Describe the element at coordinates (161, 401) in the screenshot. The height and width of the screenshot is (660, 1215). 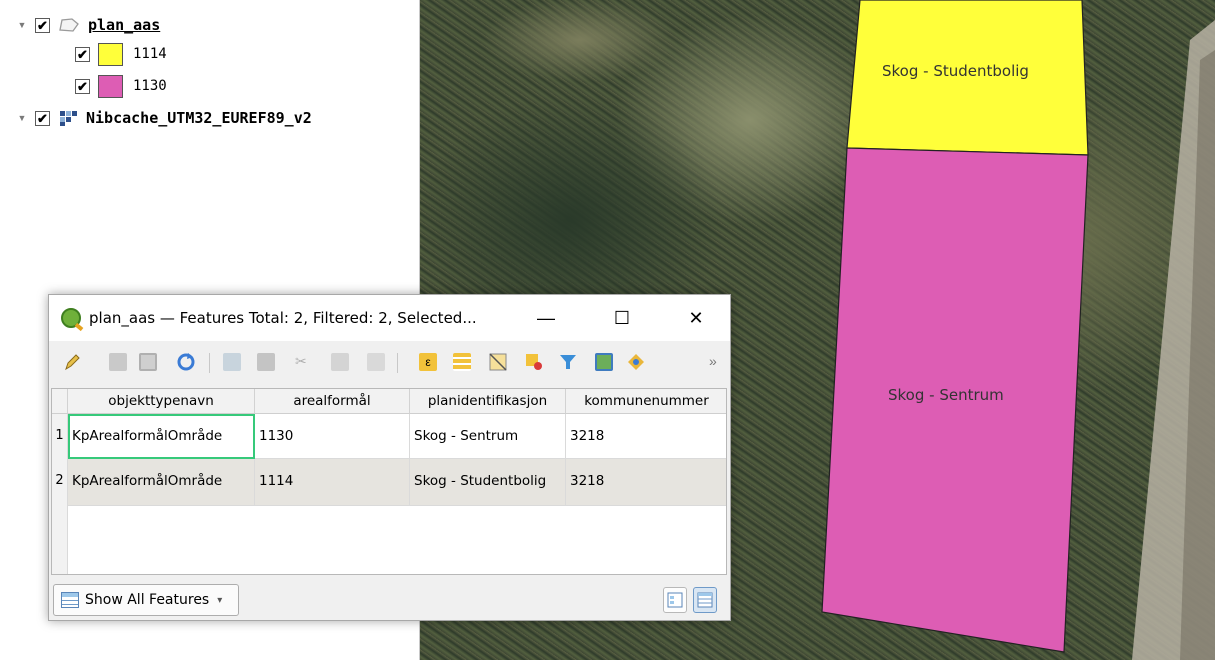
I see `column-header: objekttypenavn` at that location.